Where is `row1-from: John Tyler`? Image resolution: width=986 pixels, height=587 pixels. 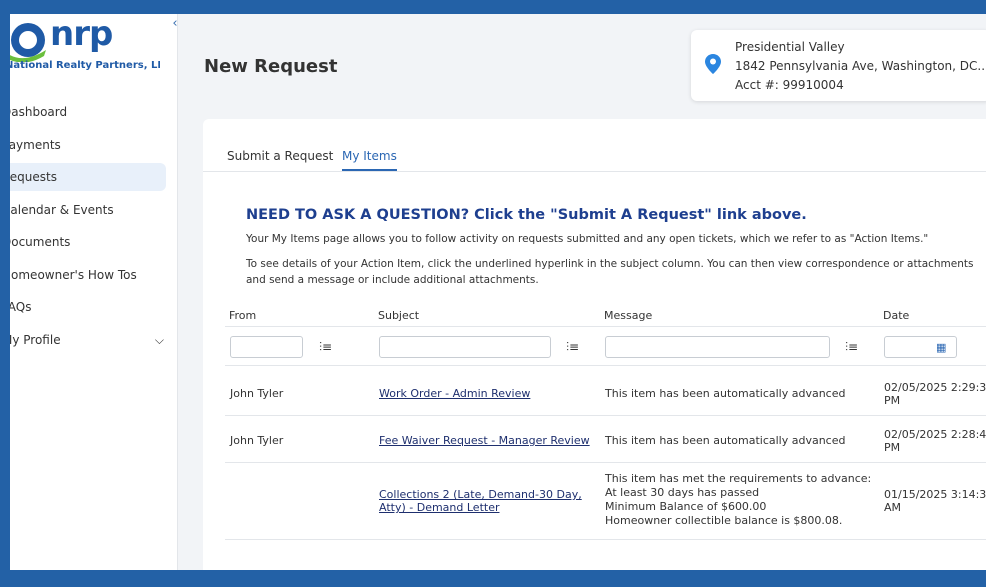
row1-from: John Tyler is located at coordinates (257, 393).